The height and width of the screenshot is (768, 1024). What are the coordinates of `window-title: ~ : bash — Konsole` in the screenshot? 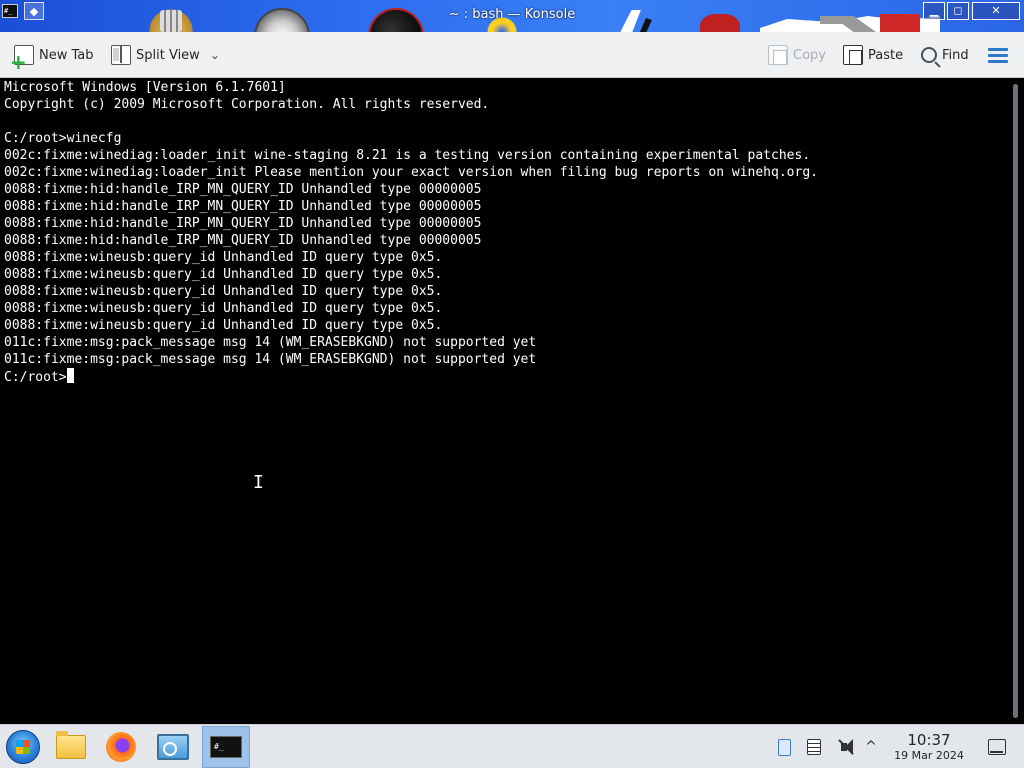 It's located at (512, 14).